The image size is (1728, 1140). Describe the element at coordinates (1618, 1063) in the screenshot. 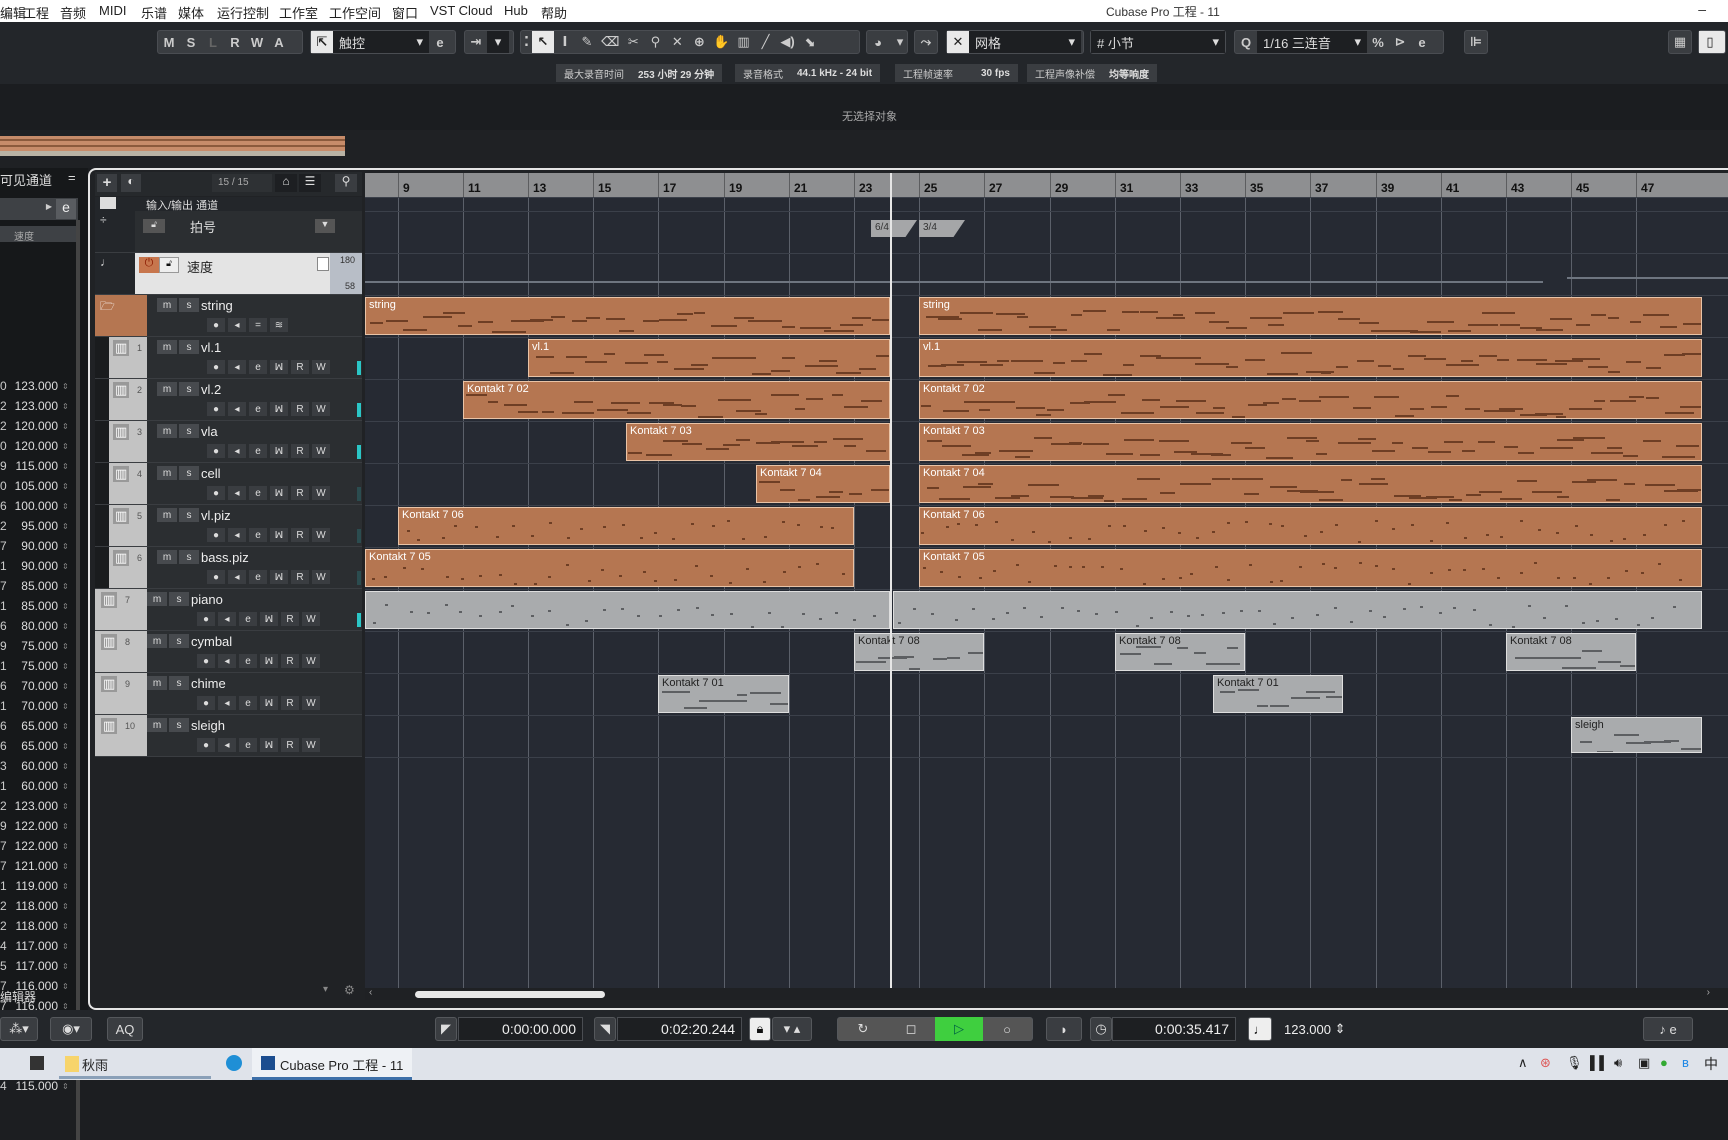

I see `volume-icon: 🔊︎` at that location.